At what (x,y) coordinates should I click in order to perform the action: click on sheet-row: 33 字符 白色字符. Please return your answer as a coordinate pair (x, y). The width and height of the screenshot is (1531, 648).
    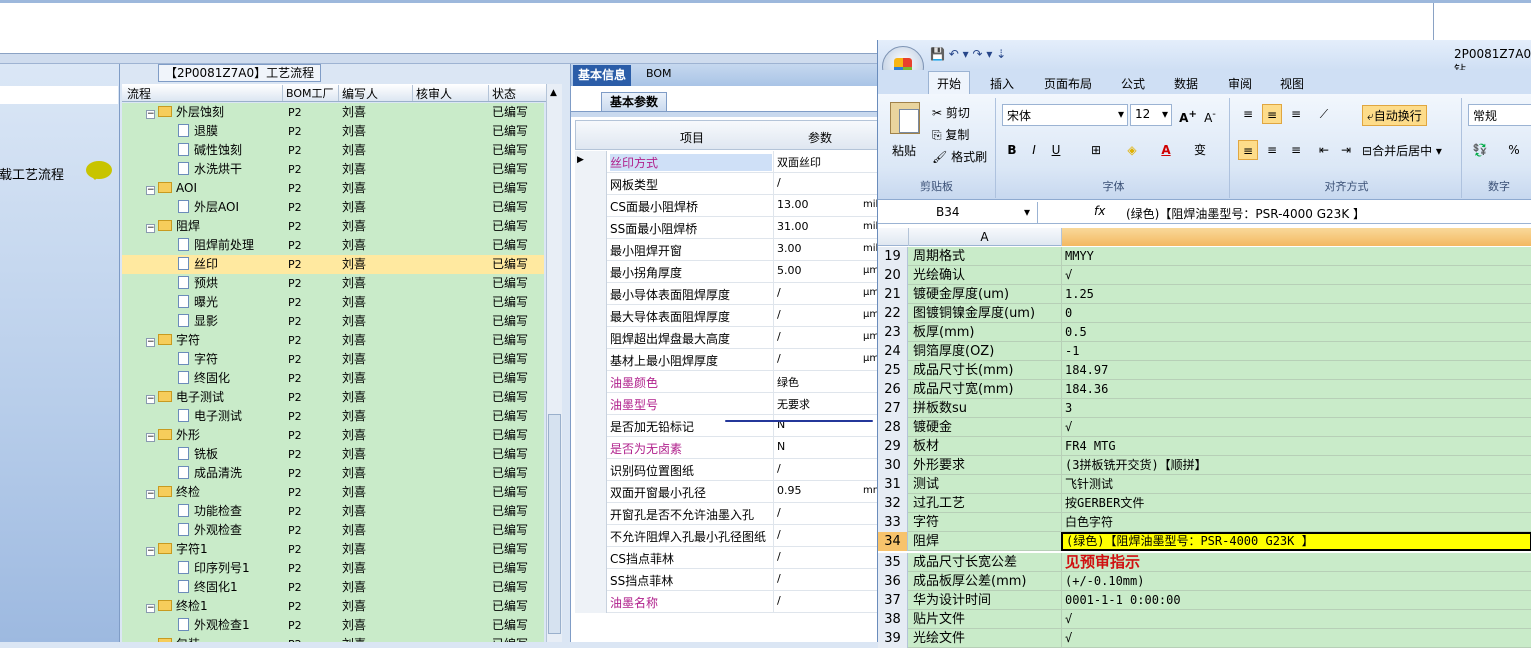
    Looking at the image, I should click on (1204, 522).